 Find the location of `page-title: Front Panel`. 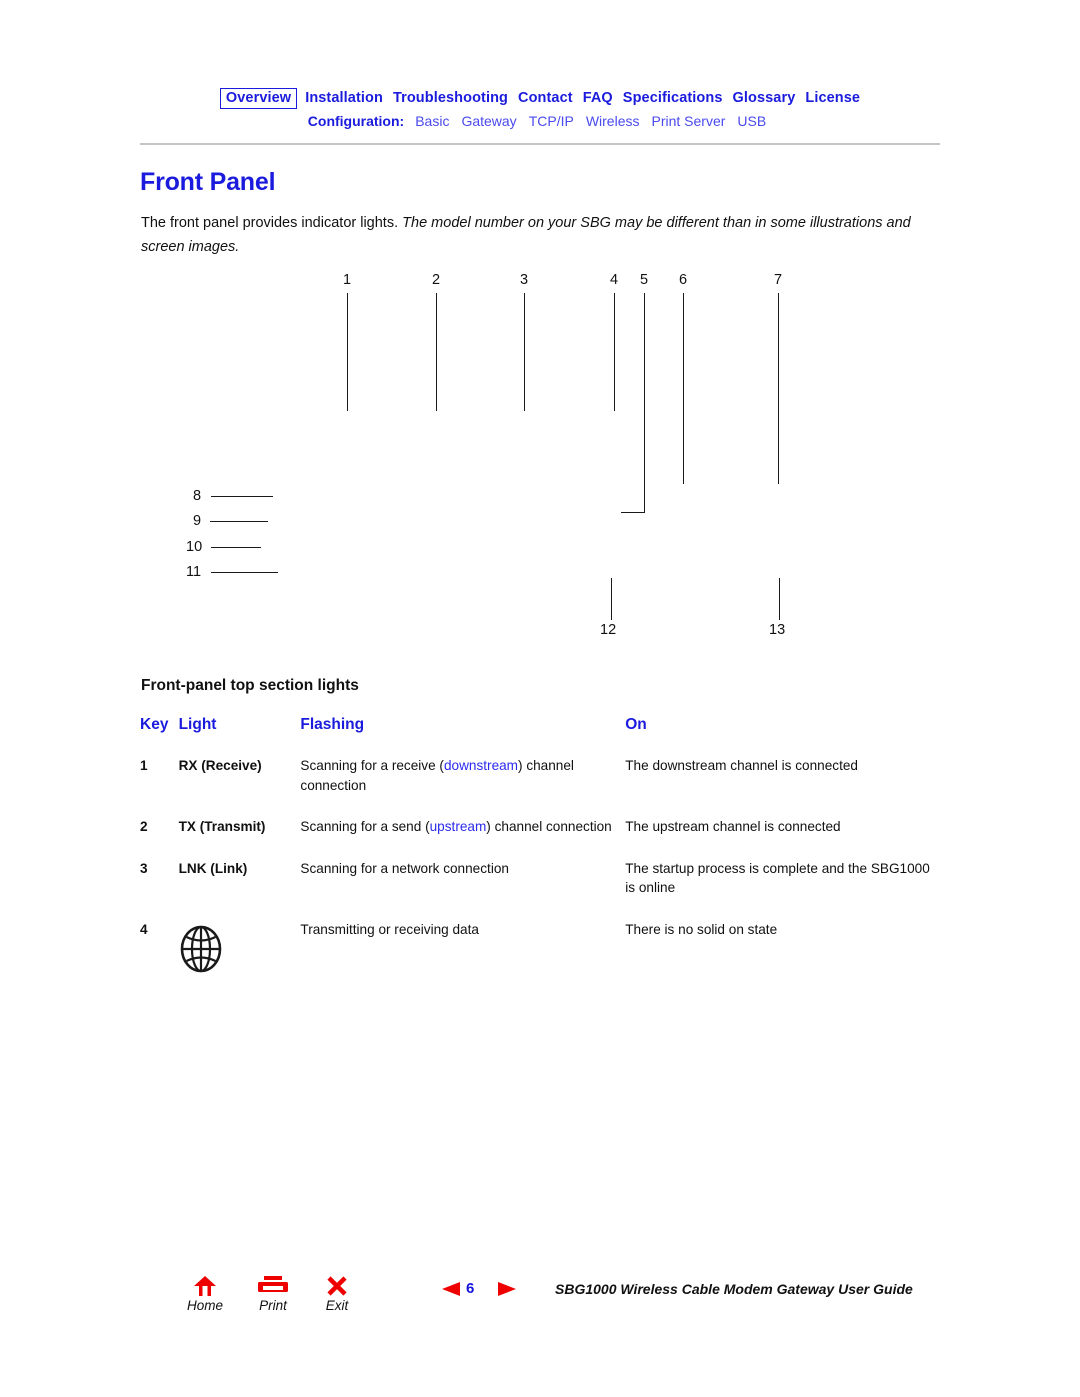

page-title: Front Panel is located at coordinates (208, 182).